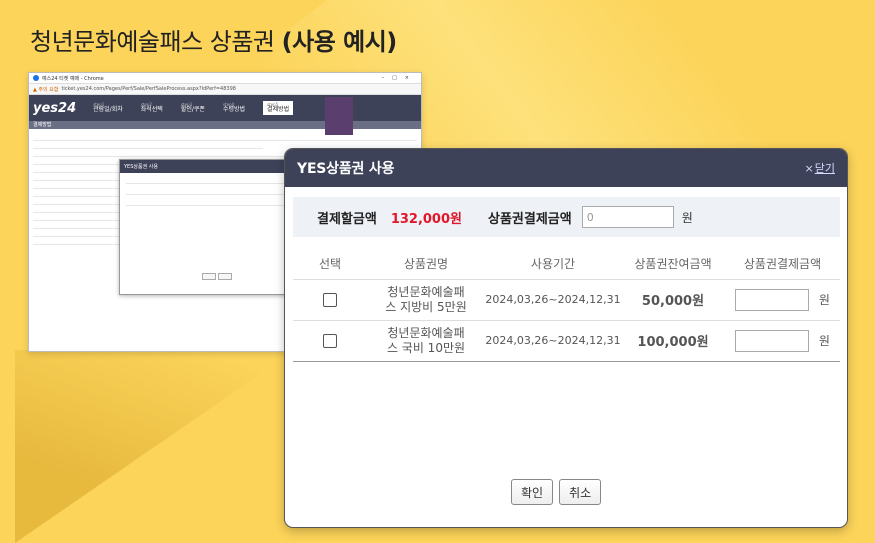  I want to click on page-title: 청년문화예술패스 상품권 (사용 예시), so click(213, 39).